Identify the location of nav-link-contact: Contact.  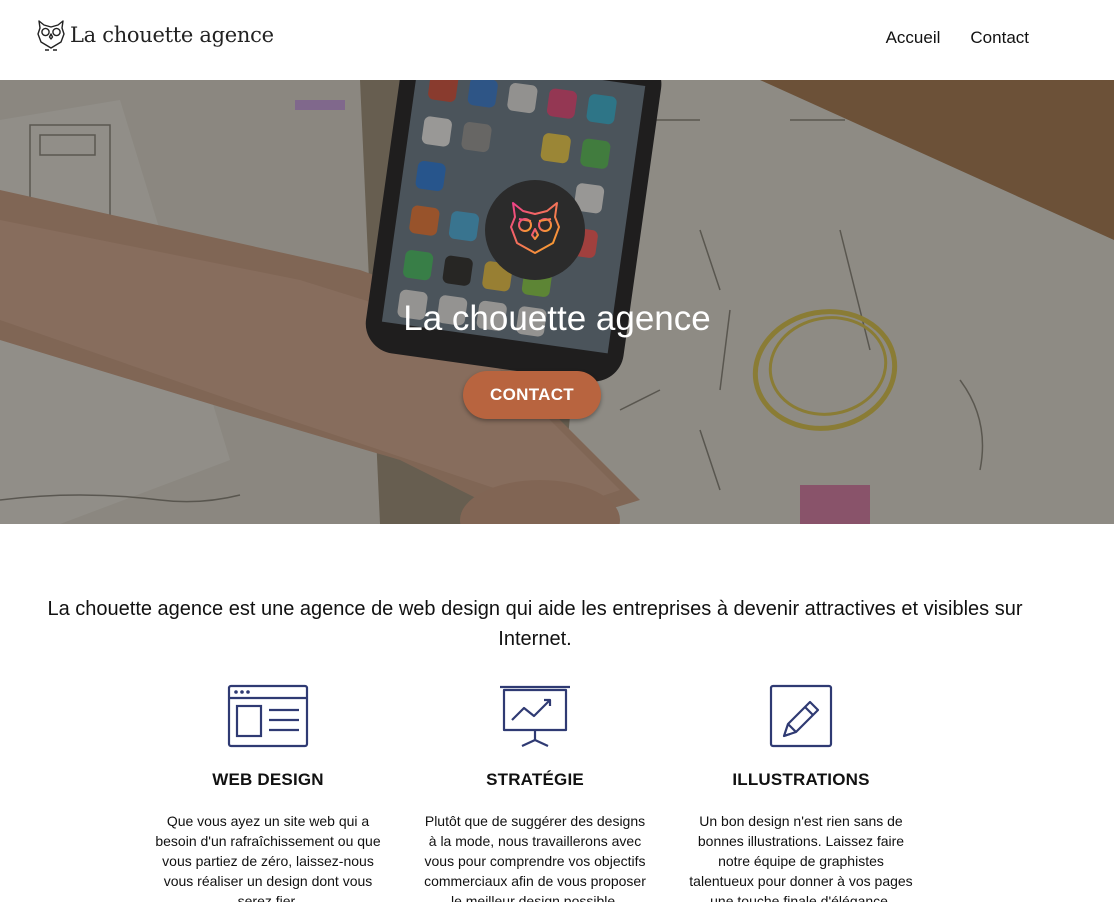
(999, 38).